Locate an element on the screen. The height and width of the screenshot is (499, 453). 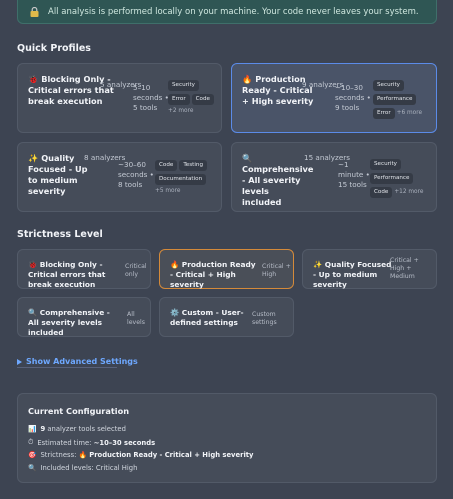
config-time-row: ⏱ Estimated time: ~10–30 seconds is located at coordinates (92, 442).